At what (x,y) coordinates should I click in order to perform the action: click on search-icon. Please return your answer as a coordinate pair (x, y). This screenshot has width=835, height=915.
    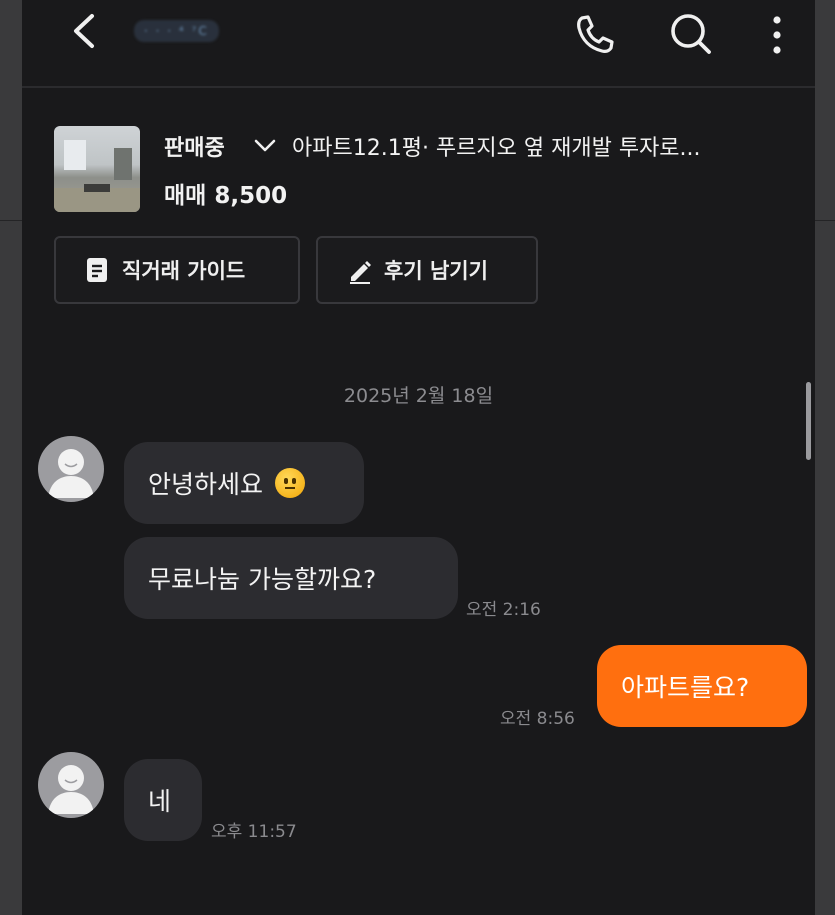
    Looking at the image, I should click on (690, 33).